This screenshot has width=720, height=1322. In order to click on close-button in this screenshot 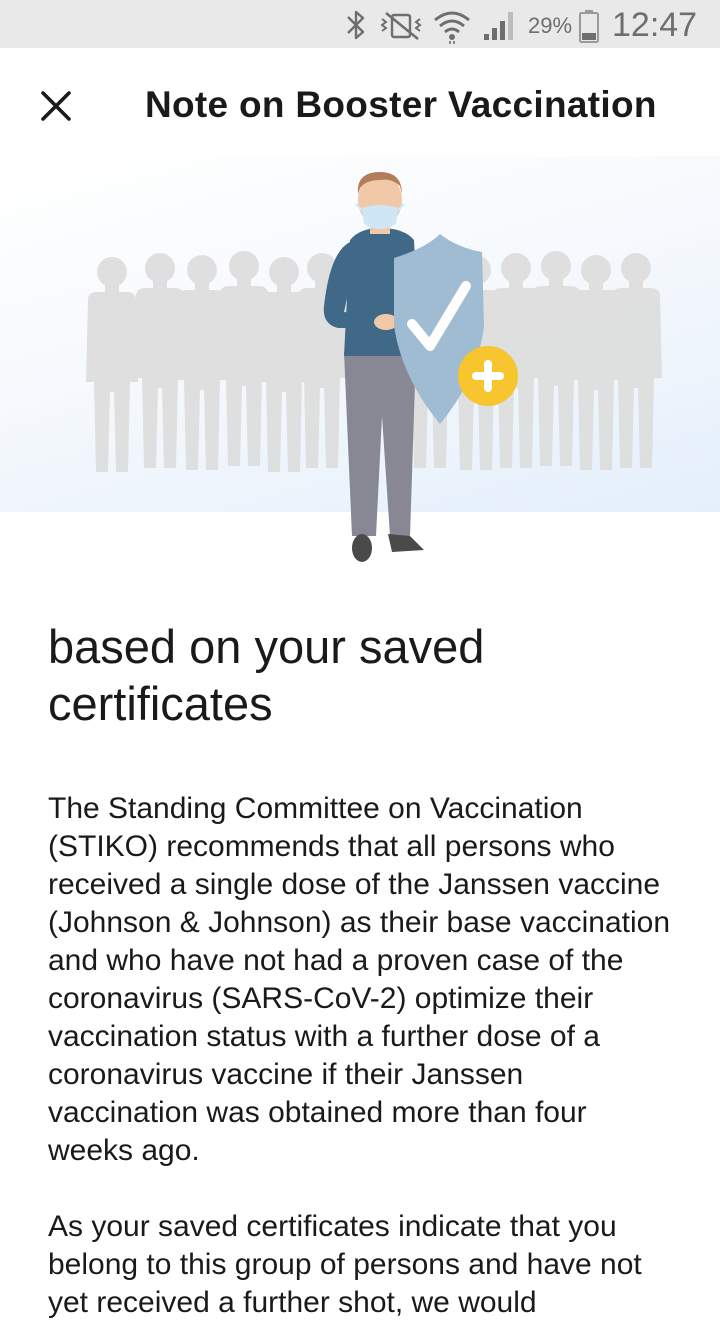, I will do `click(56, 106)`.